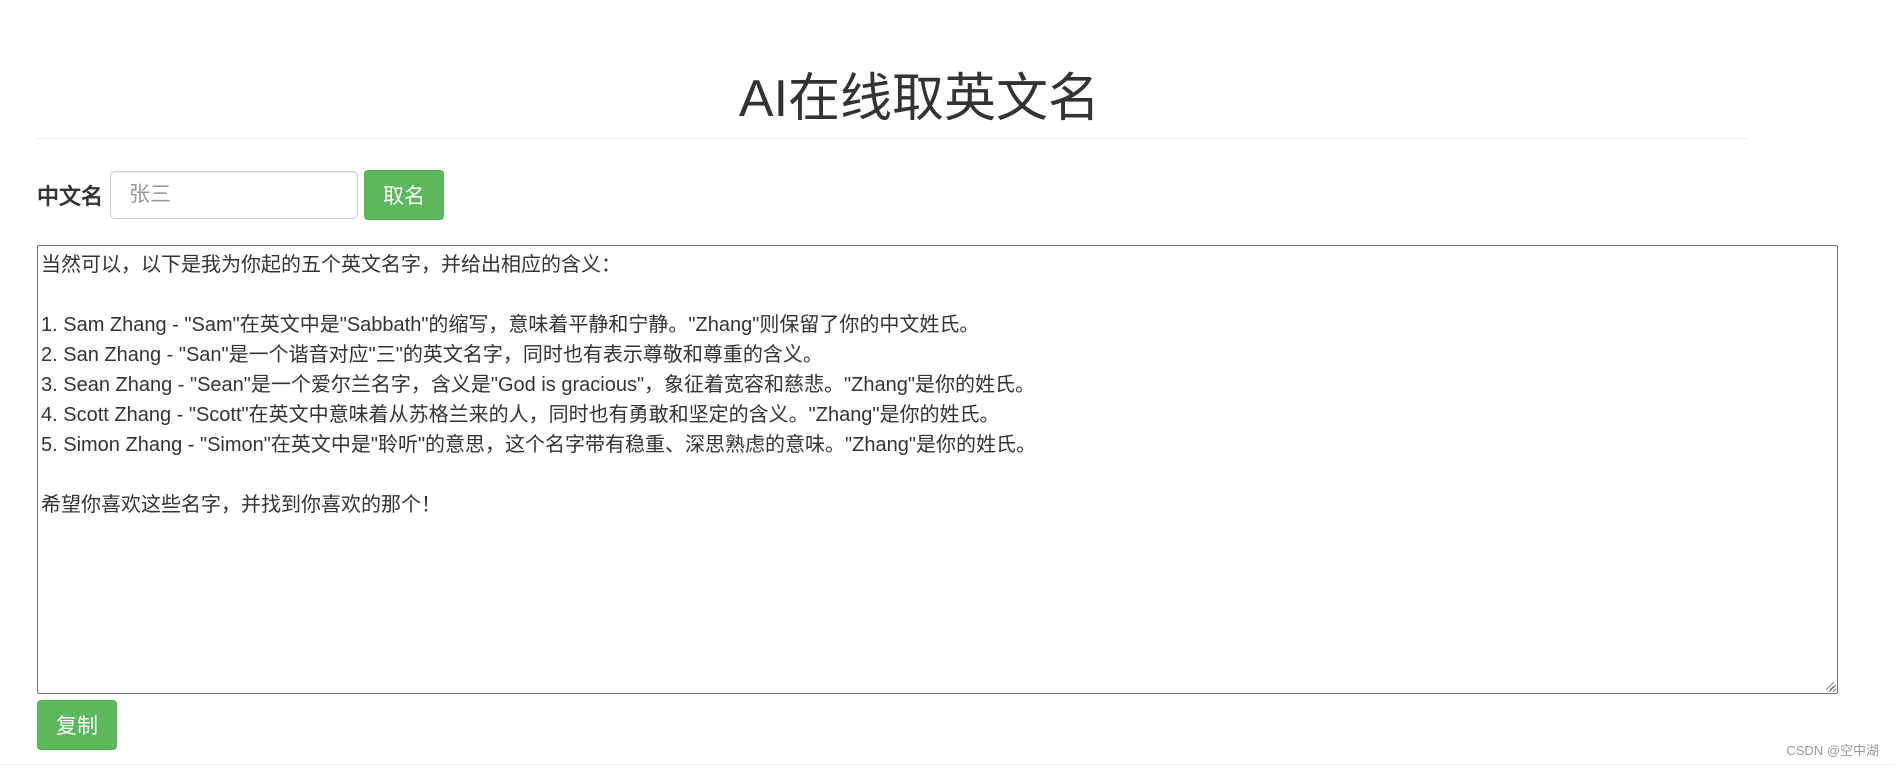 Image resolution: width=1895 pixels, height=768 pixels. Describe the element at coordinates (331, 265) in the screenshot. I see `result-line: 当然可以，以下是我为你起的五个英文名字，并给出相应的含义：` at that location.